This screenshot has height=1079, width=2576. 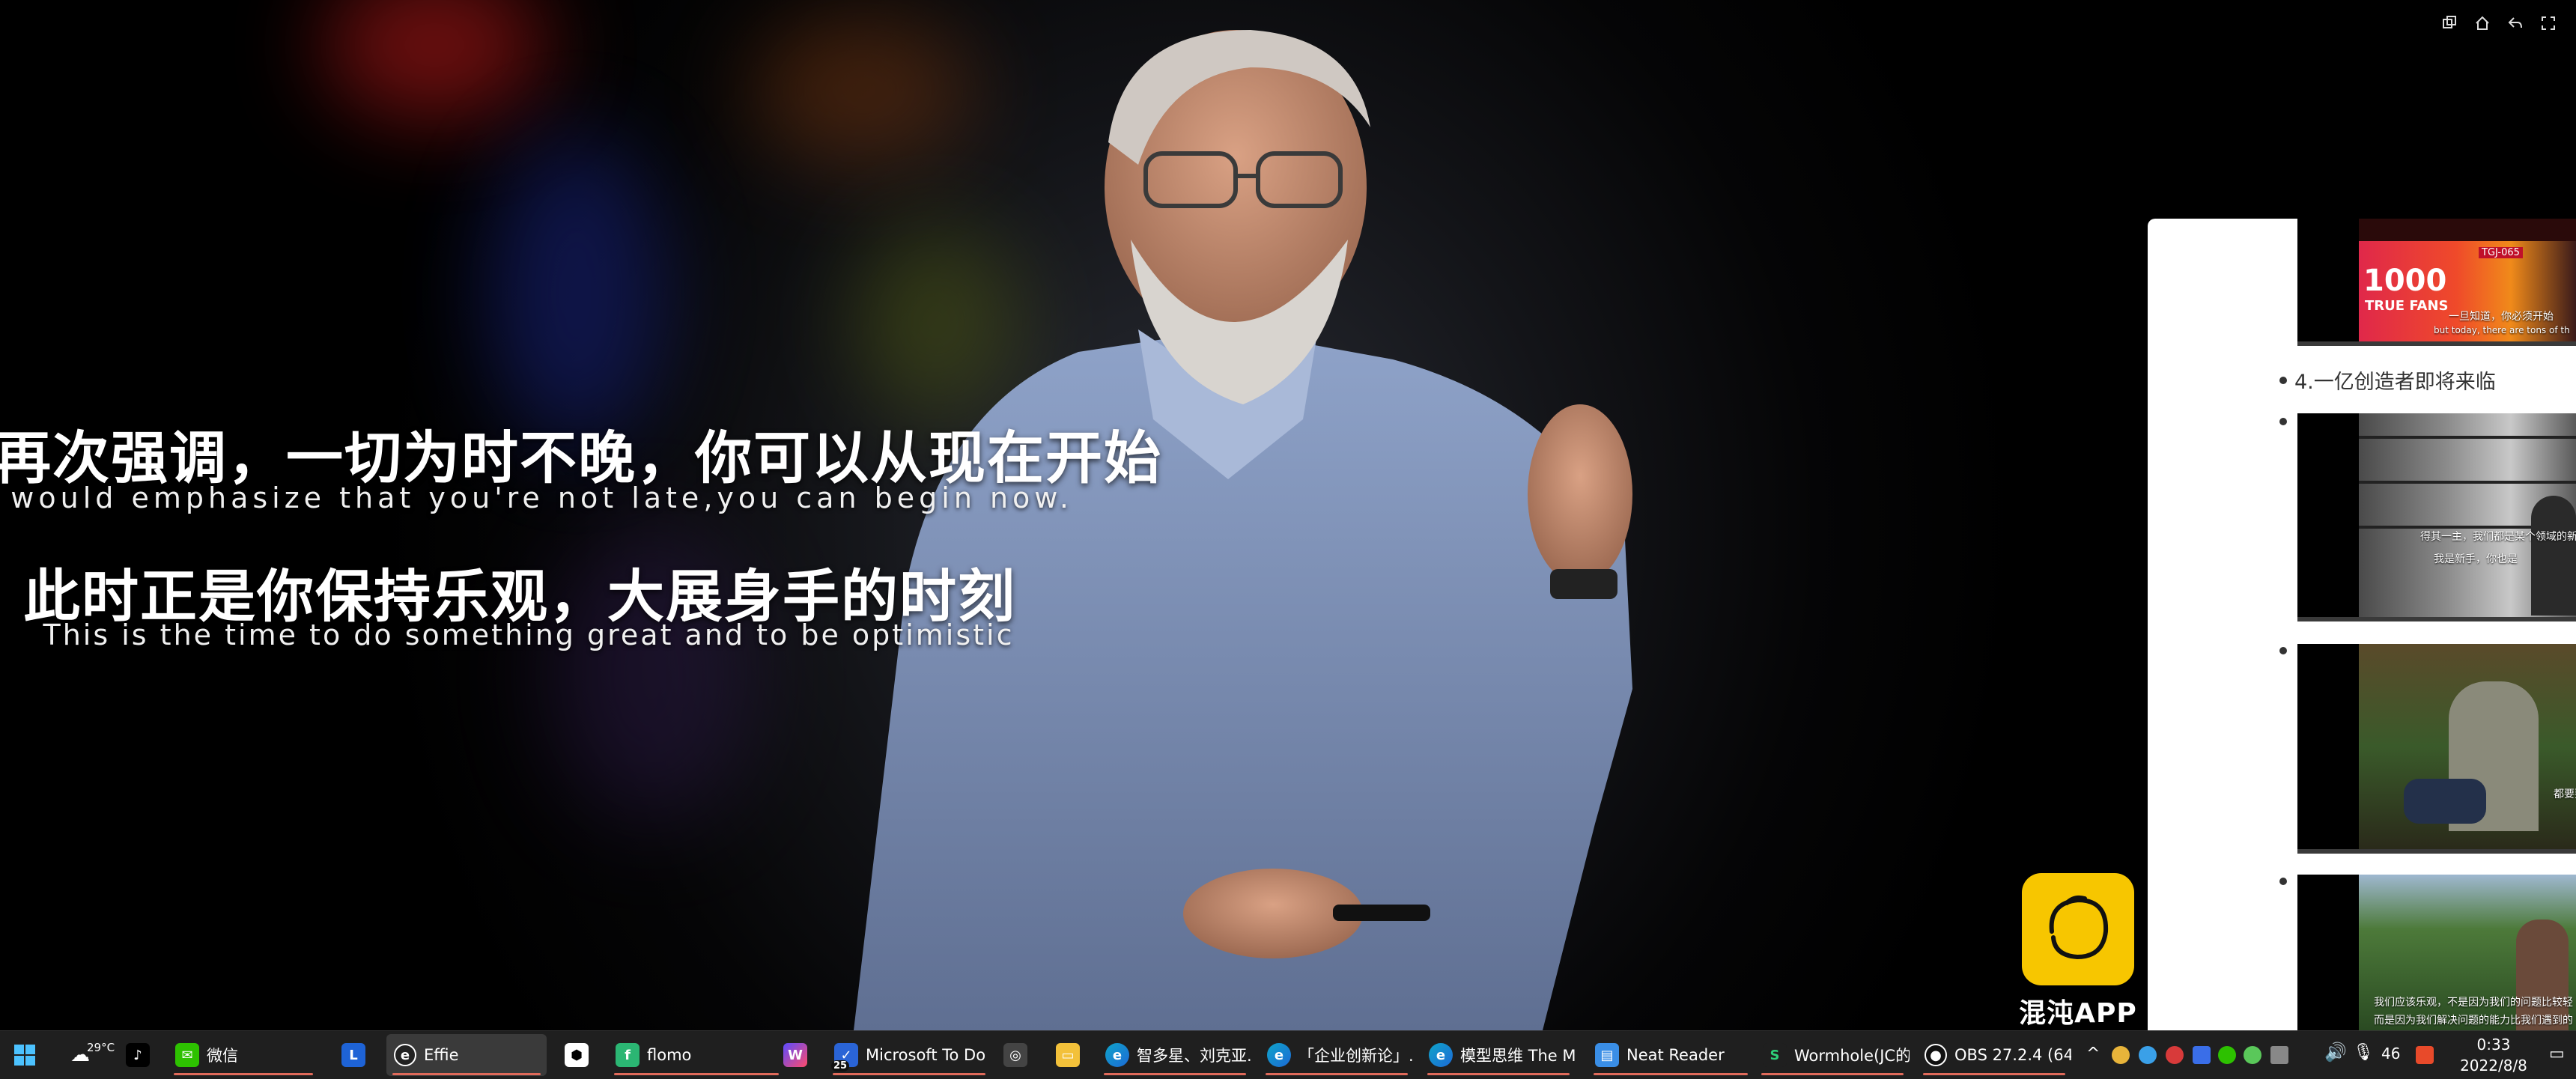 I want to click on tray-notification-count: 46, so click(x=2390, y=1054).